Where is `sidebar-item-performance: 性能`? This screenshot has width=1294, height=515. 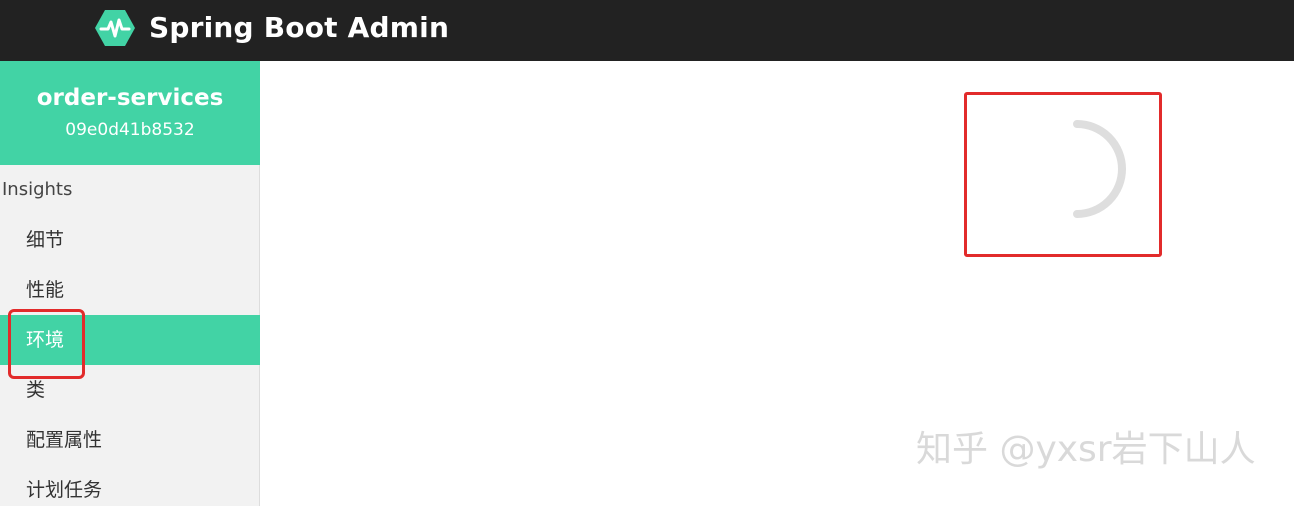
sidebar-item-performance: 性能 is located at coordinates (130, 290).